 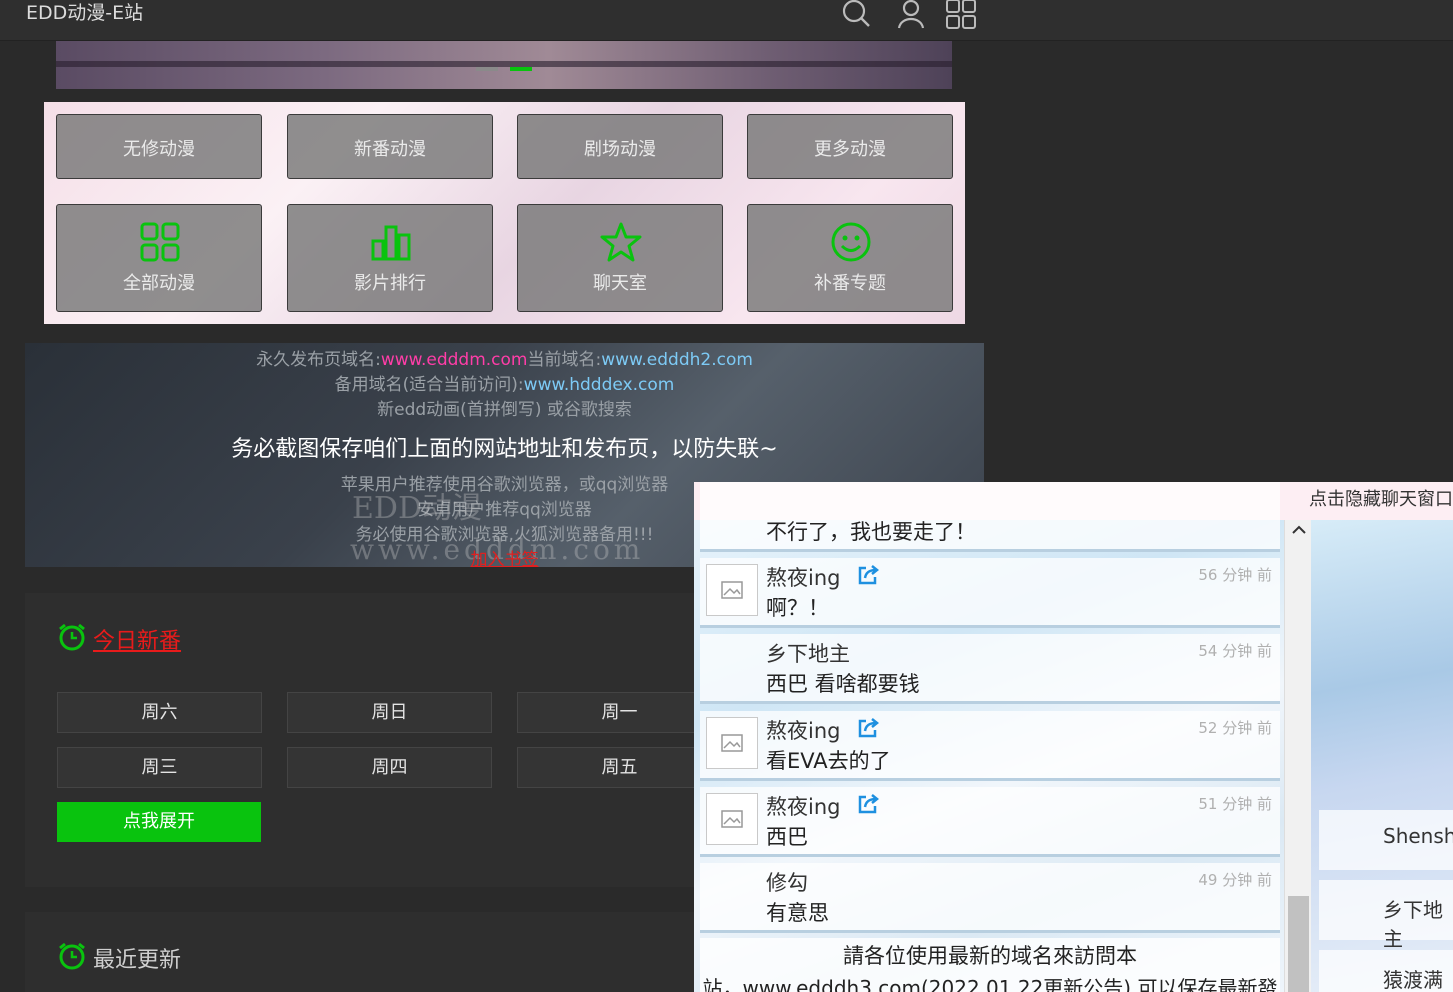 I want to click on tile-ranking: 影片排行, so click(x=390, y=258).